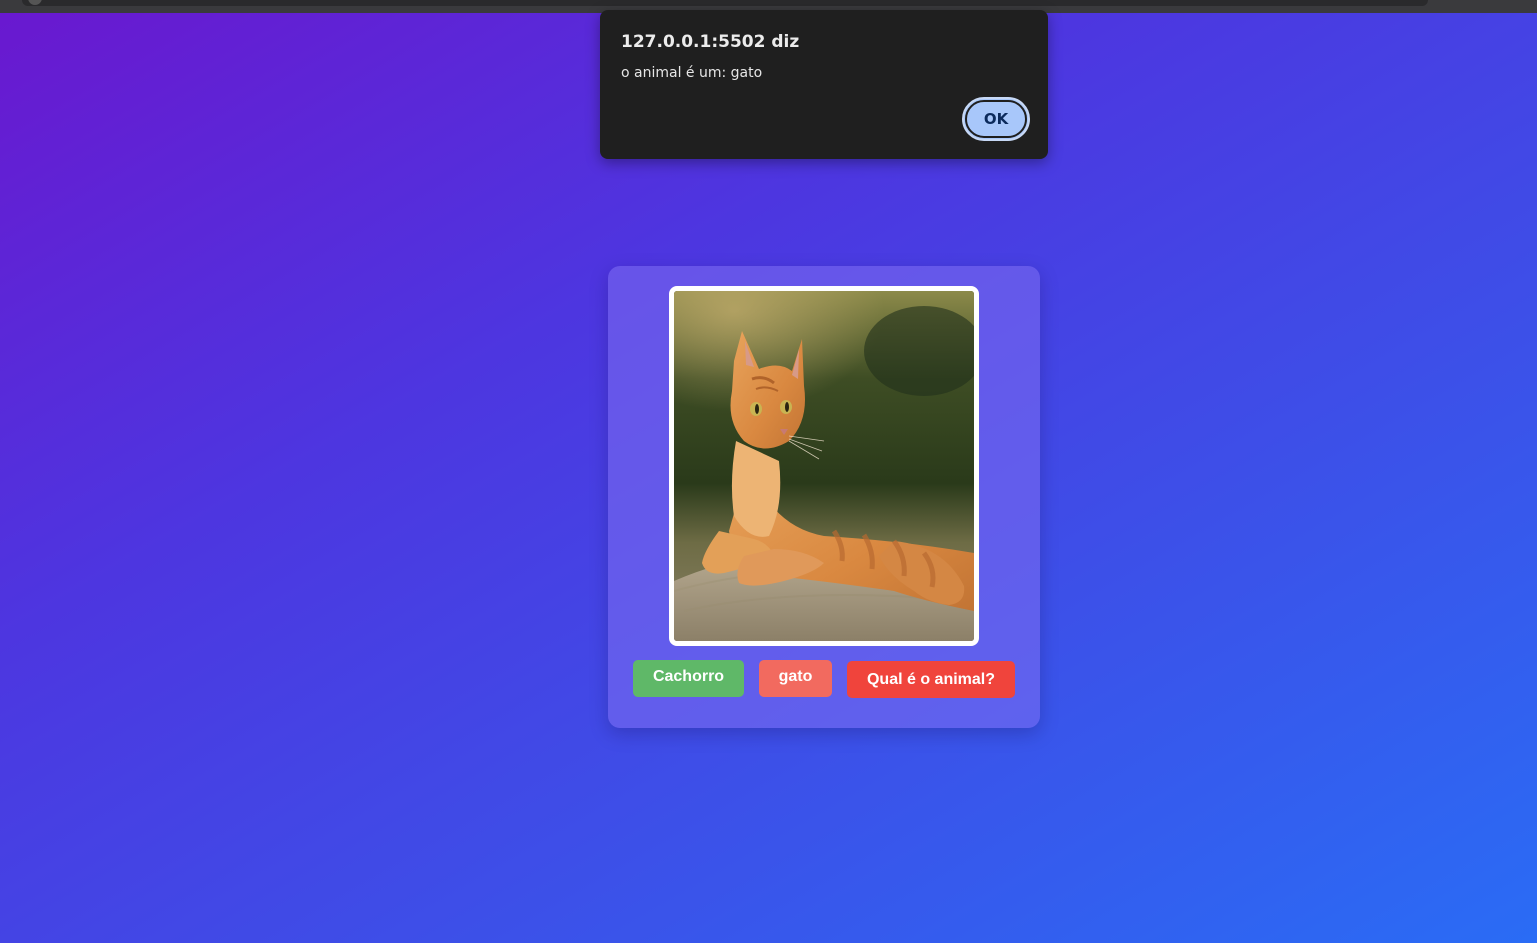 The height and width of the screenshot is (943, 1537). I want to click on dog-button-label: Cachorro, so click(688, 676).